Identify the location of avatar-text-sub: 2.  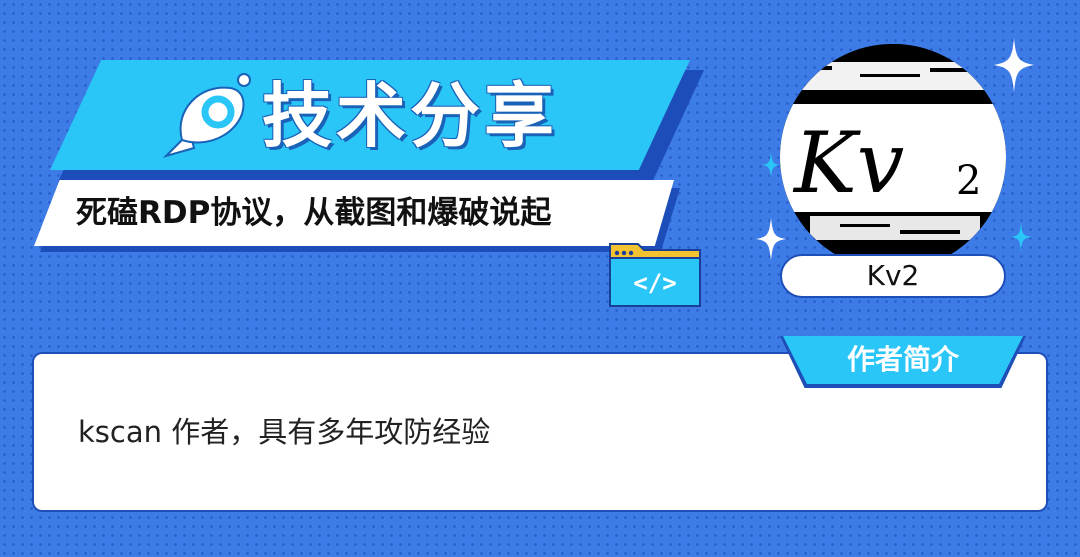
(968, 181).